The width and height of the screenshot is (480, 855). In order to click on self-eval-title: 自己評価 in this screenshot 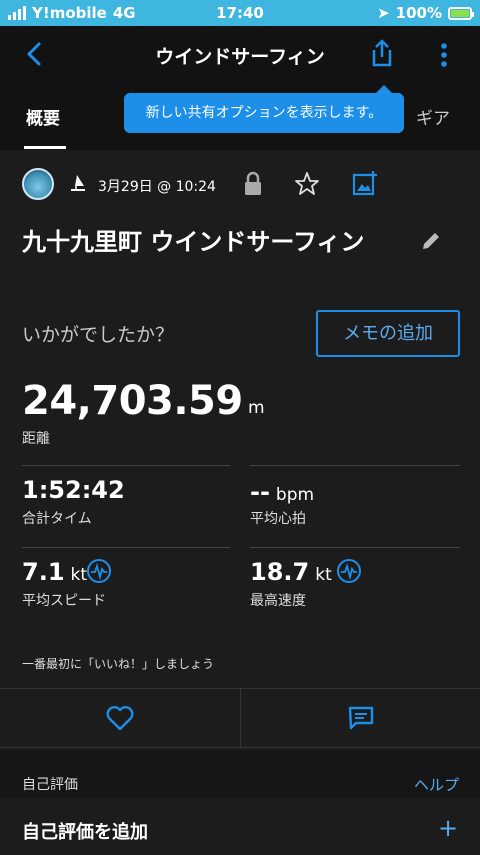, I will do `click(50, 785)`.